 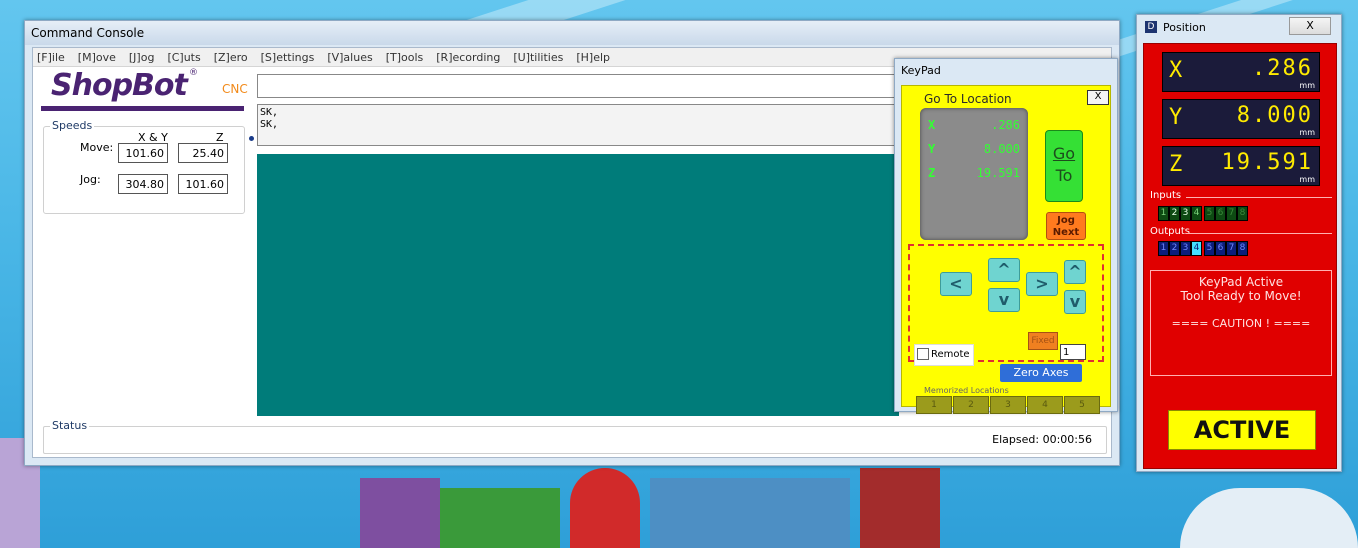 What do you see at coordinates (1241, 72) in the screenshot?
I see `x-axis-readout: X .286 mm` at bounding box center [1241, 72].